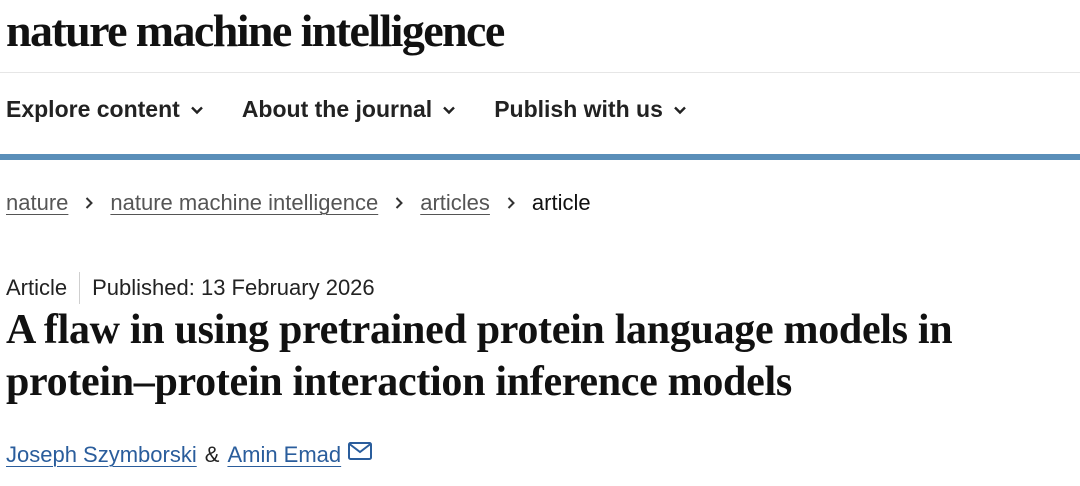  Describe the element at coordinates (540, 157) in the screenshot. I see `accent-bar` at that location.